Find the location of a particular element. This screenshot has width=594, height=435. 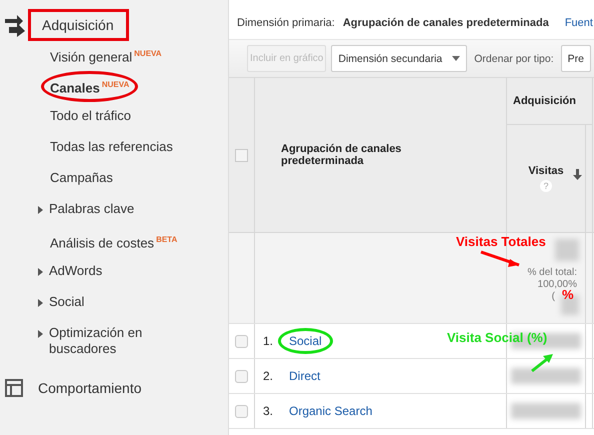

secondary-dimension-dropdown: Dimensión secundaria is located at coordinates (399, 58).